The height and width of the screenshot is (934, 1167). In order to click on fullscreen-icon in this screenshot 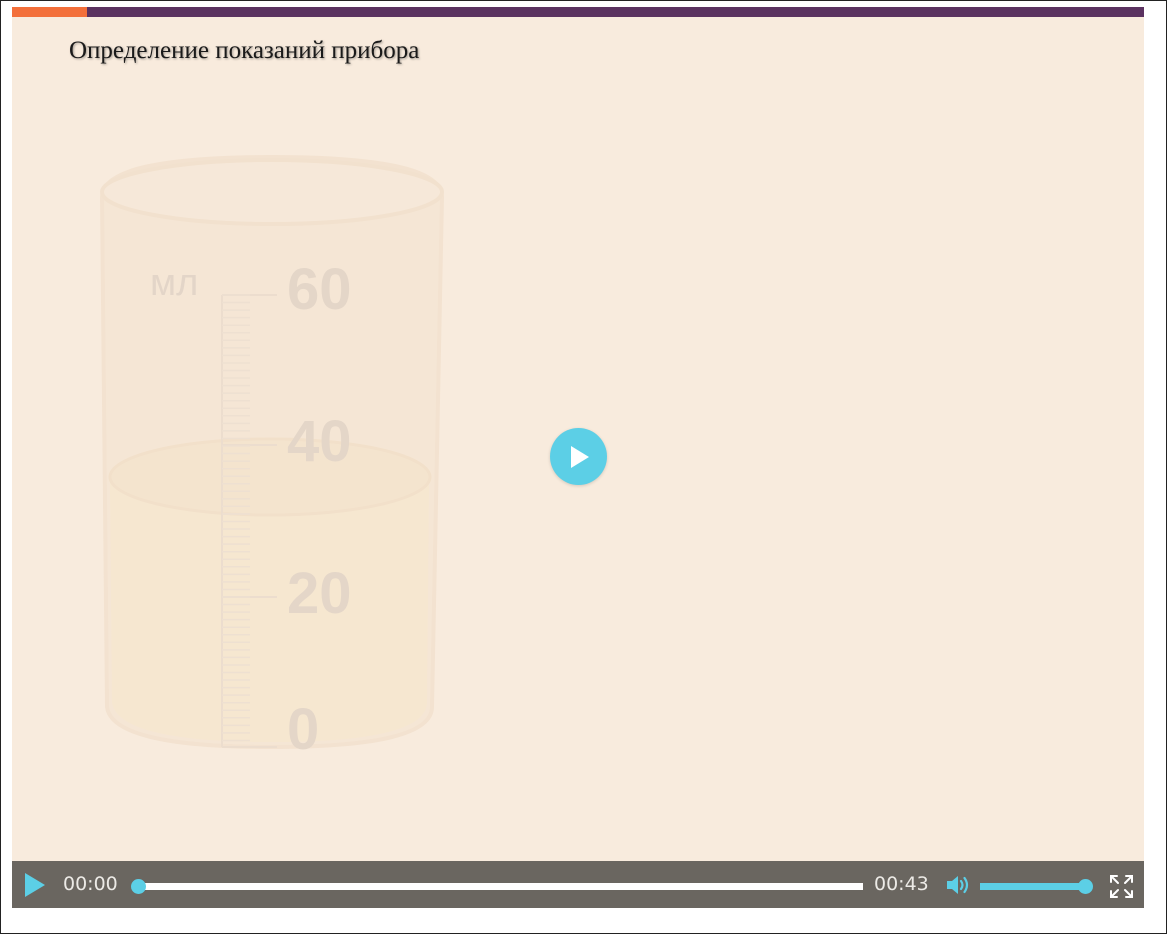, I will do `click(1121, 886)`.